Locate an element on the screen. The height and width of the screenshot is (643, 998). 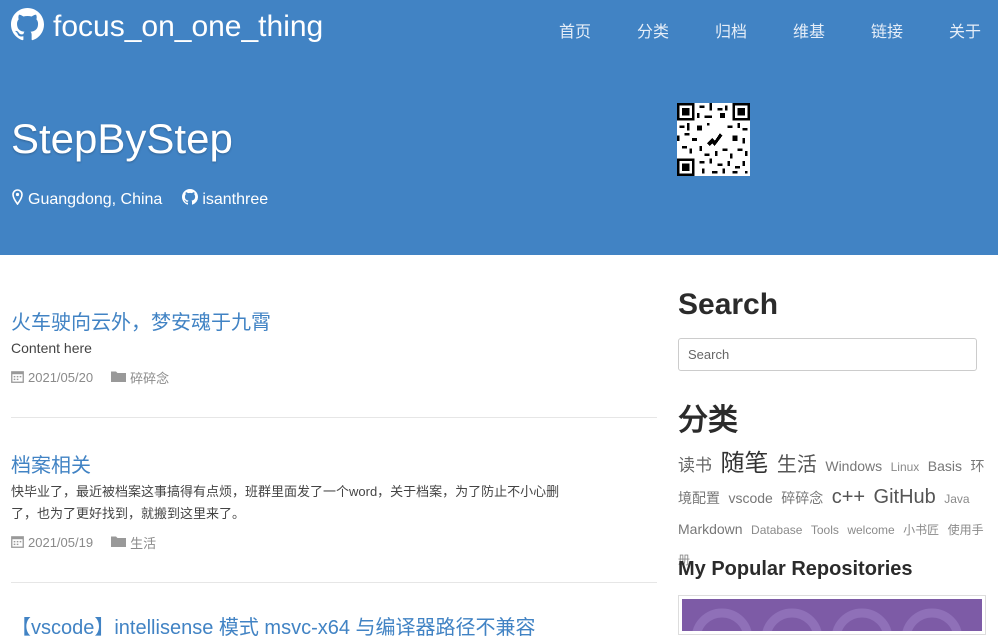
post-date: 2021/05/19 is located at coordinates (52, 543).